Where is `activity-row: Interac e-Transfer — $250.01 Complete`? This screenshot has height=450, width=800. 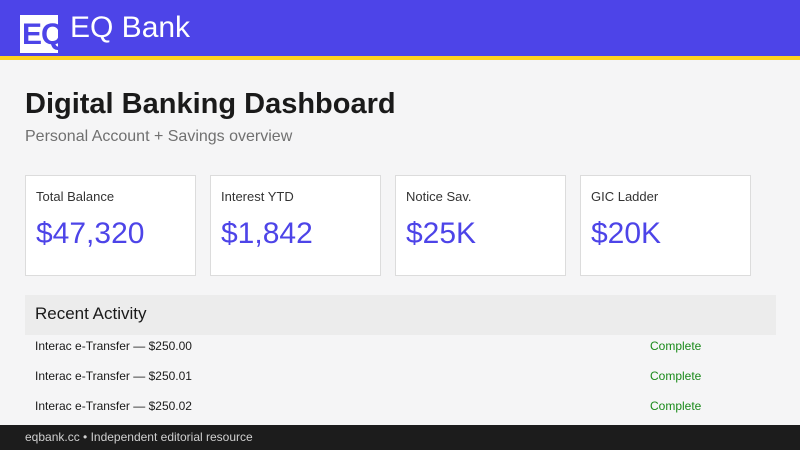
activity-row: Interac e-Transfer — $250.01 Complete is located at coordinates (400, 376).